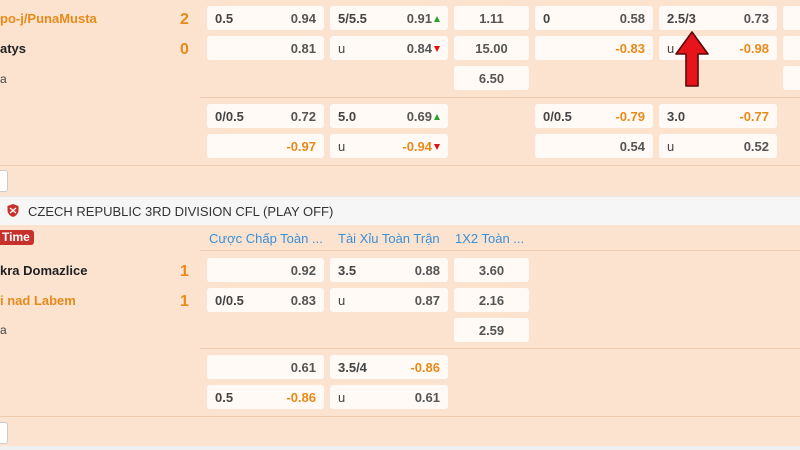  Describe the element at coordinates (184, 49) in the screenshot. I see `away-score: 0` at that location.